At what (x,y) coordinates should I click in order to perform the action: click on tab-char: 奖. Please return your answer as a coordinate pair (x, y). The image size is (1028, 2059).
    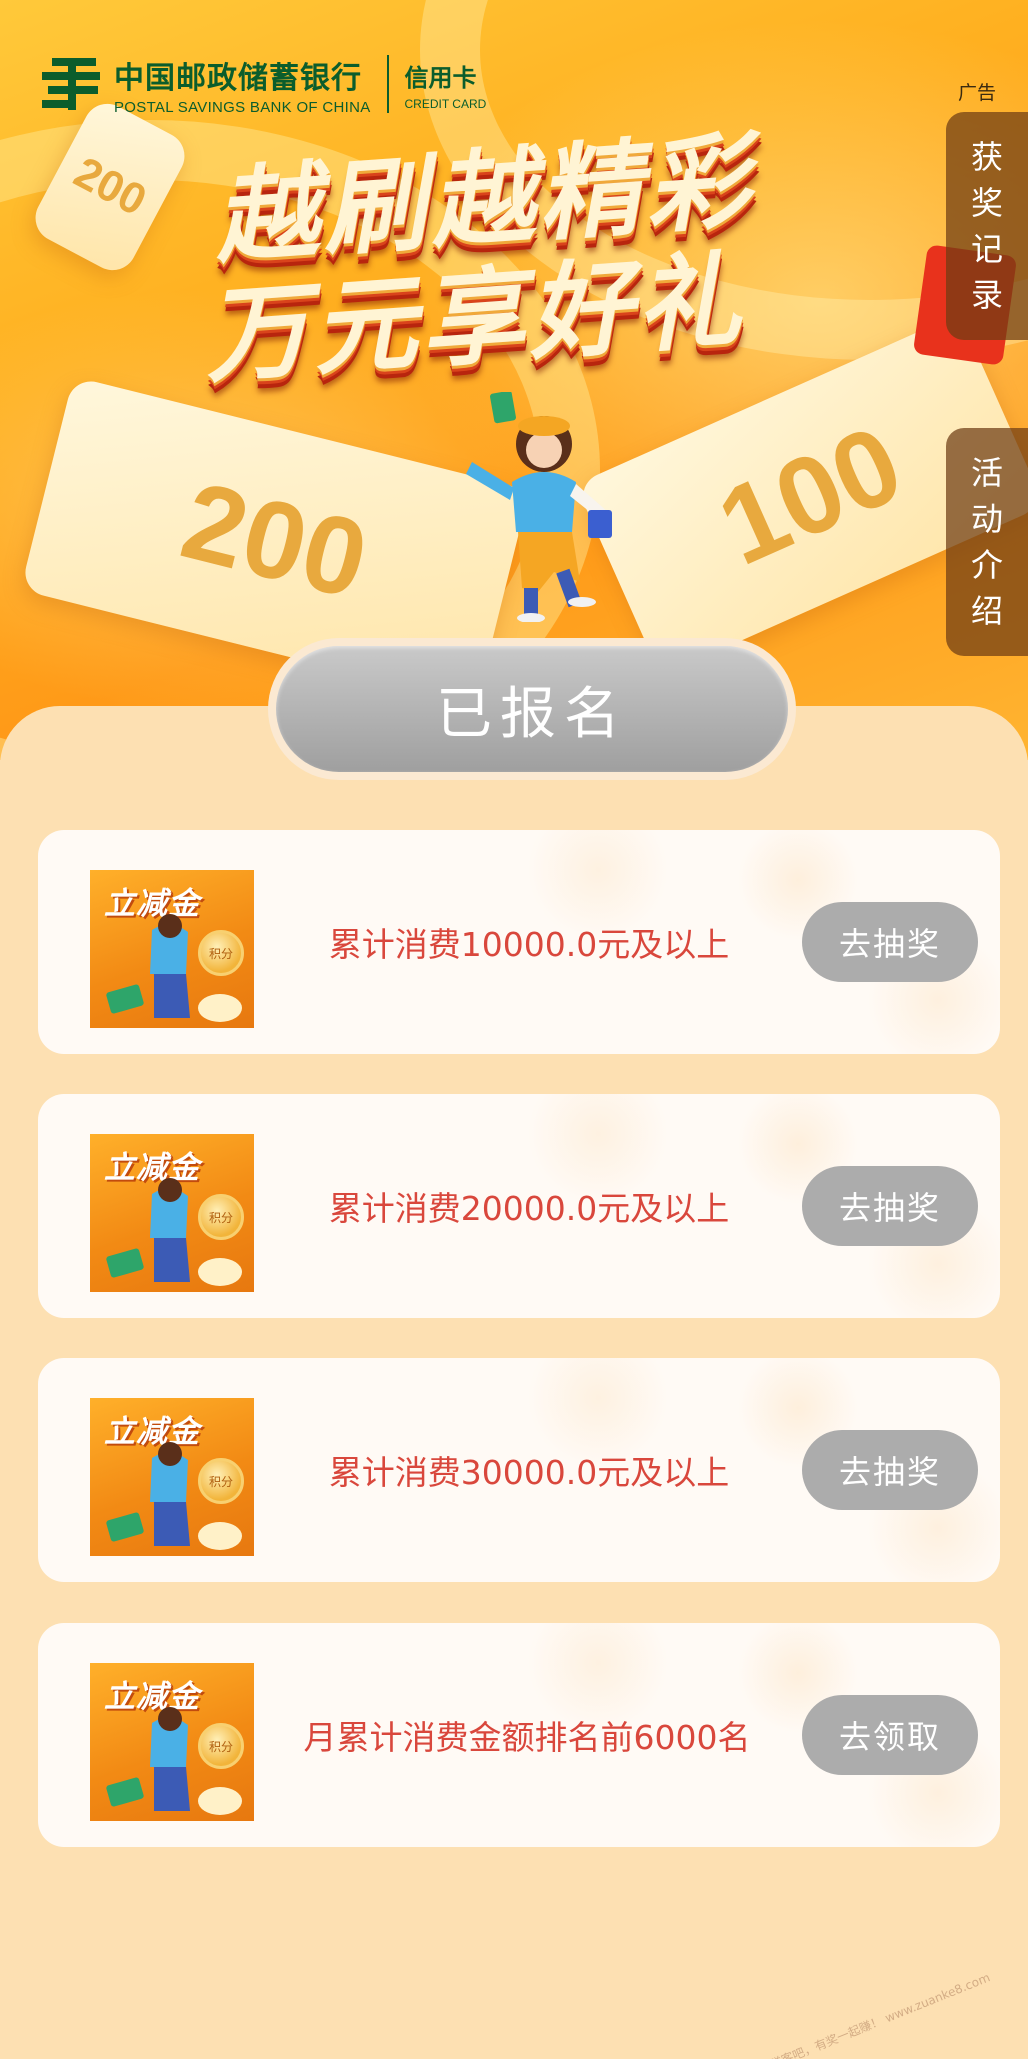
    Looking at the image, I should click on (986, 203).